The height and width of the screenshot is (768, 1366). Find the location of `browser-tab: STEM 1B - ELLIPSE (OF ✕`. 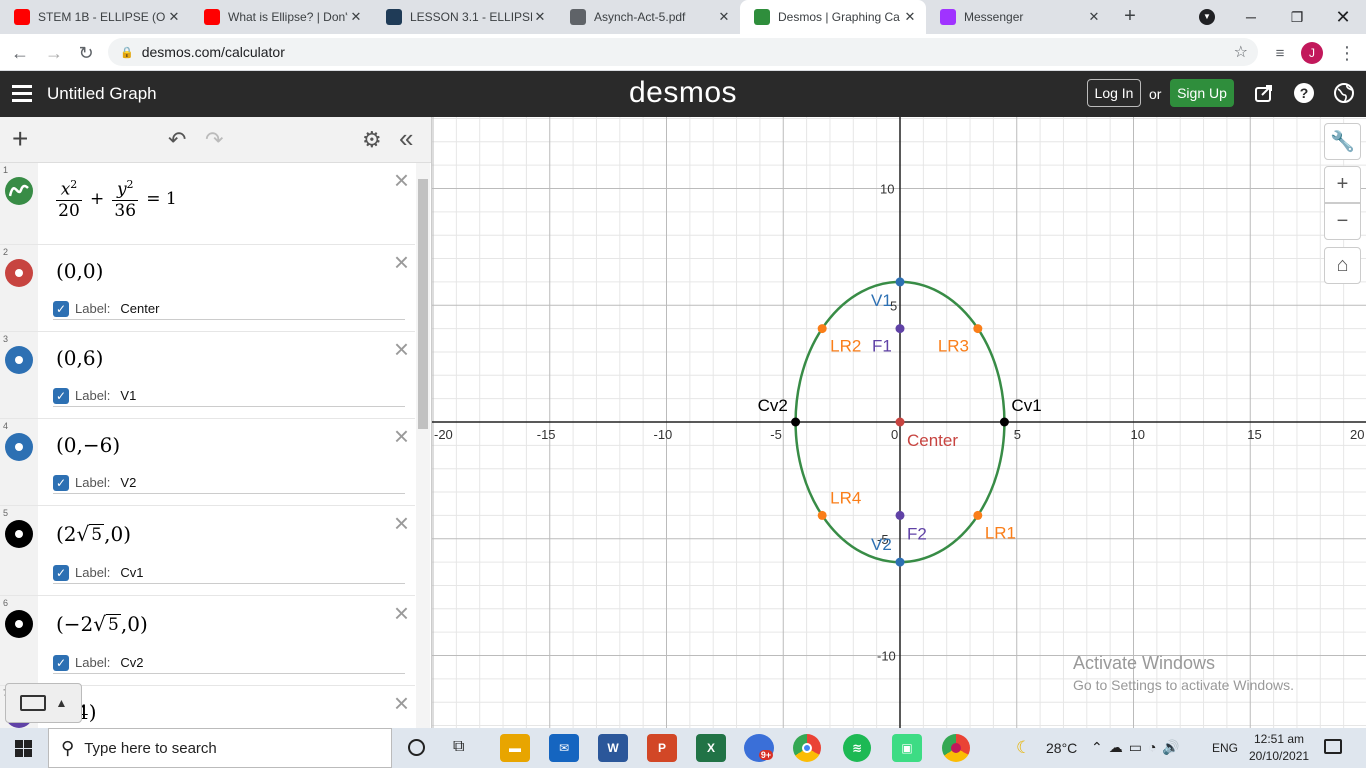

browser-tab: STEM 1B - ELLIPSE (OF ✕ is located at coordinates (95, 17).